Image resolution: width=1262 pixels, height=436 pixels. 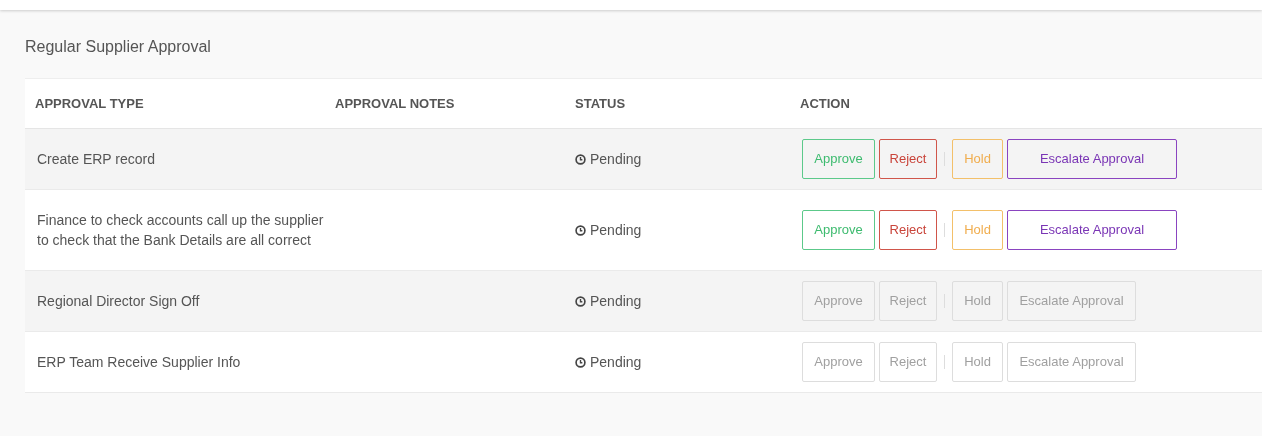 I want to click on column-header: ACTION, so click(x=825, y=103).